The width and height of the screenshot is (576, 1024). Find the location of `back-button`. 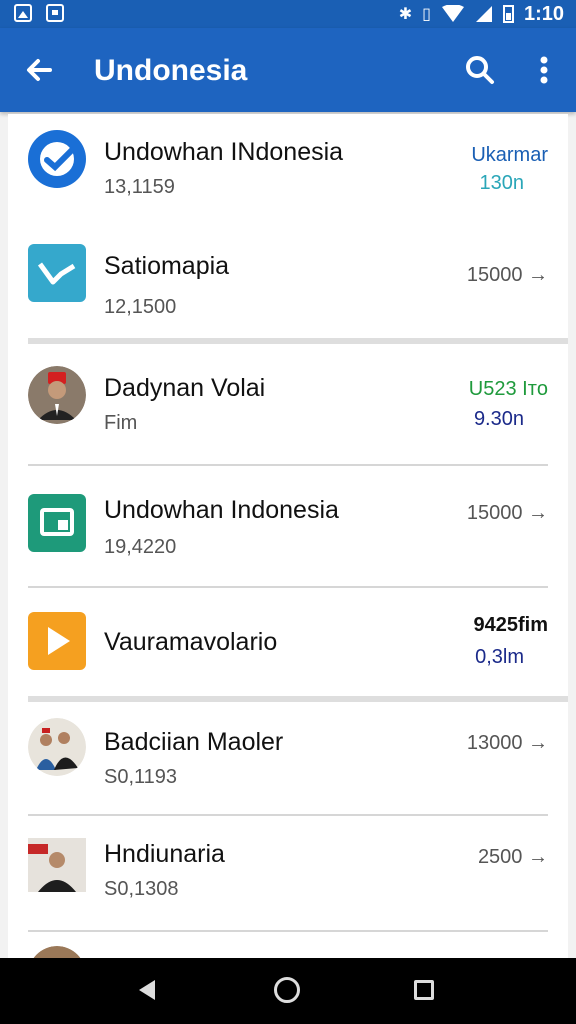

back-button is located at coordinates (40, 70).